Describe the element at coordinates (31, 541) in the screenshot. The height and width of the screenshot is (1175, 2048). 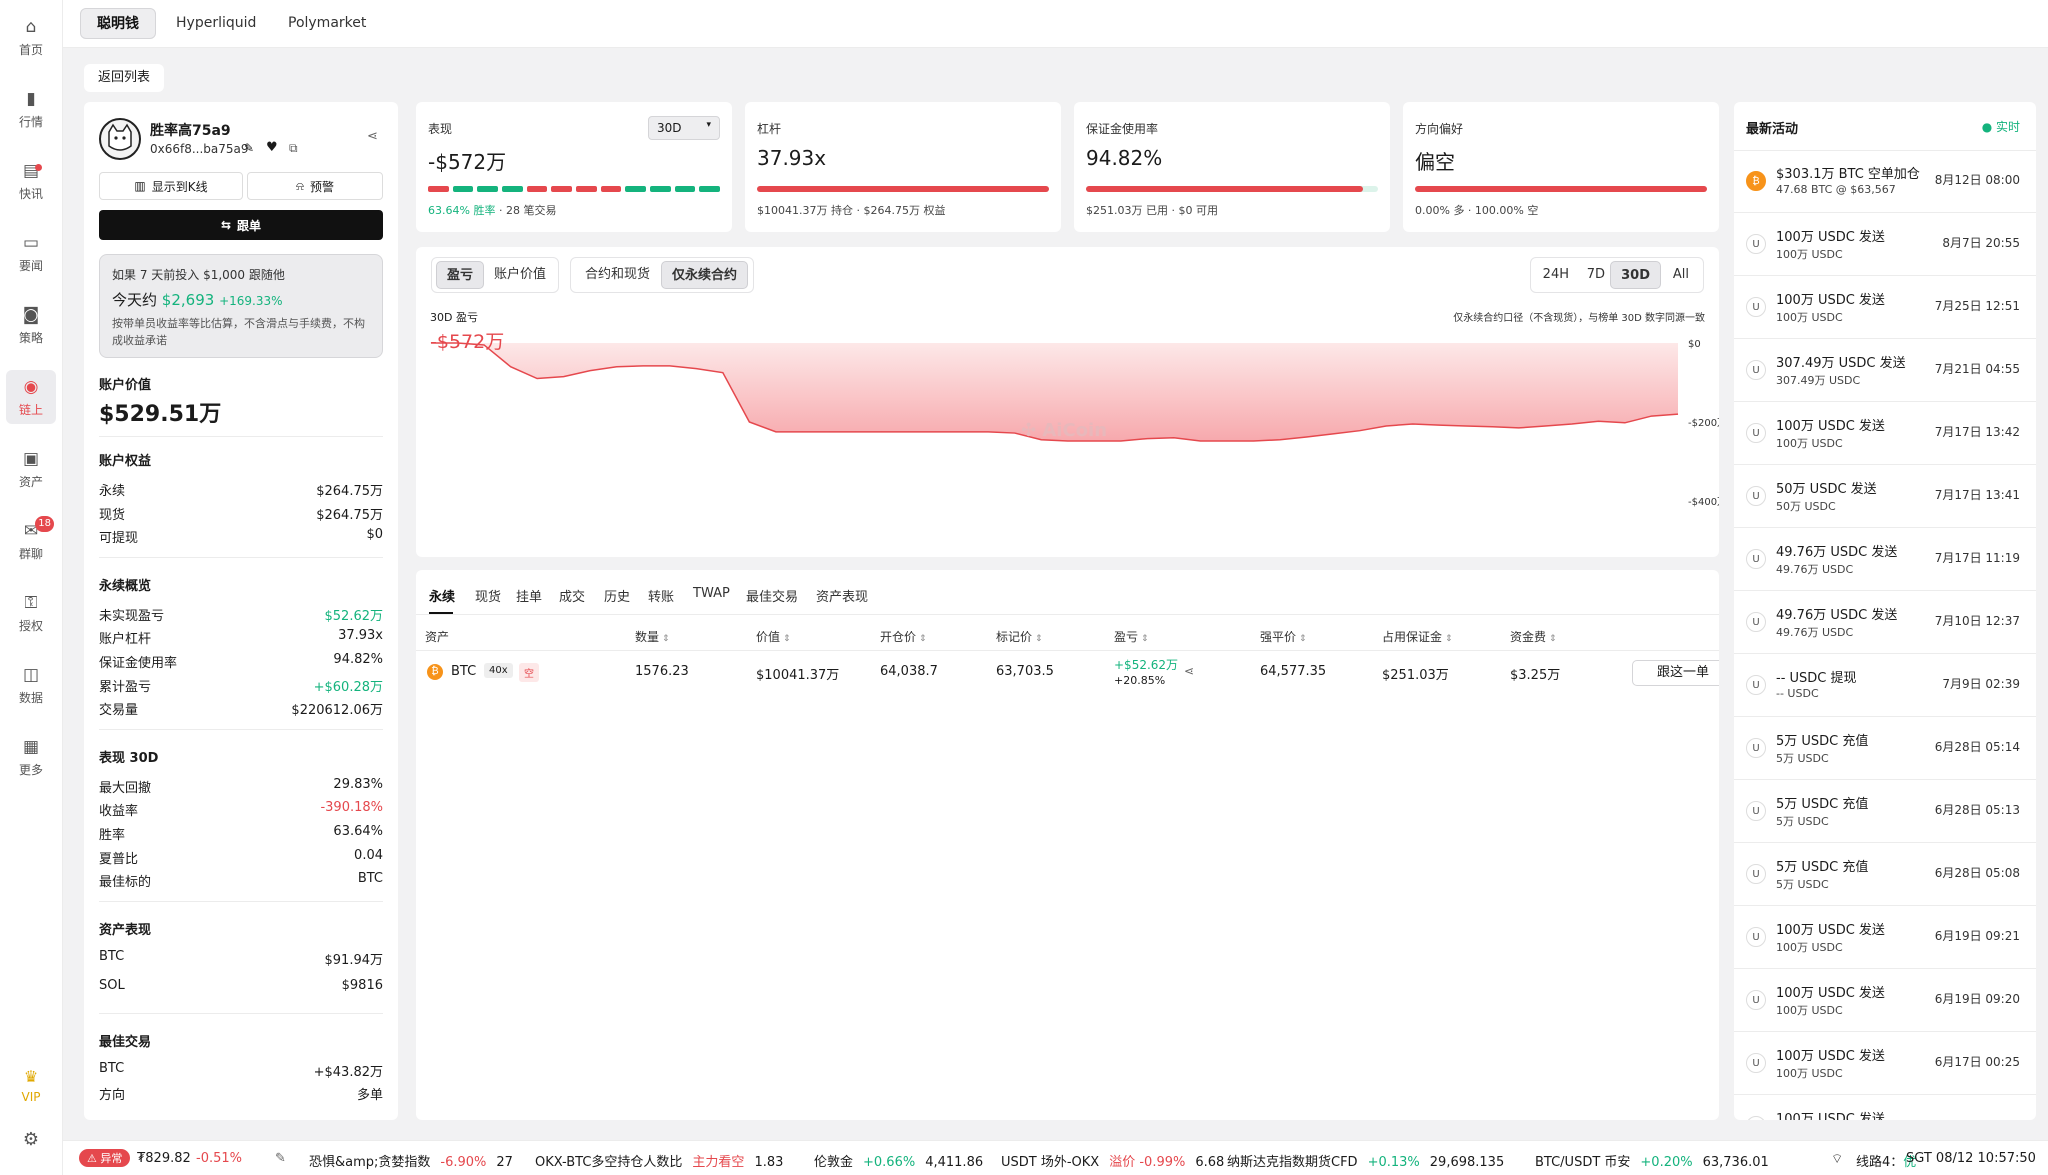
I see `rail-item-chat: ✉ 群聊 18` at that location.